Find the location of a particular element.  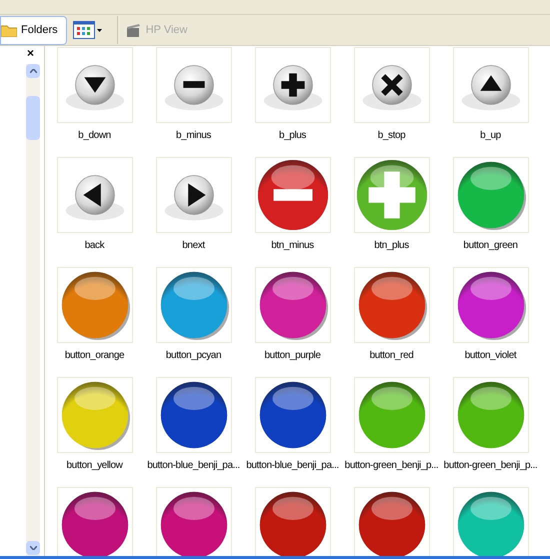

folder-icon is located at coordinates (9, 30).